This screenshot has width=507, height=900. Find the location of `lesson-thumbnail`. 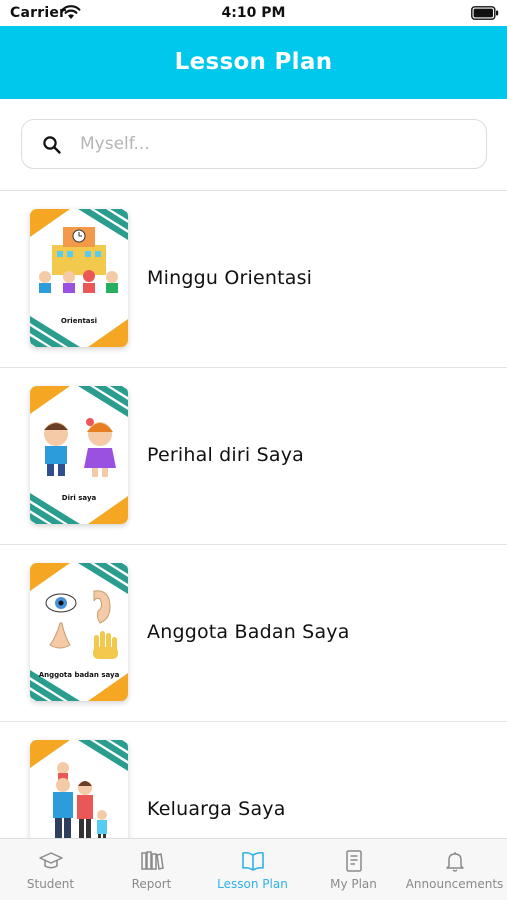

lesson-thumbnail is located at coordinates (79, 789).